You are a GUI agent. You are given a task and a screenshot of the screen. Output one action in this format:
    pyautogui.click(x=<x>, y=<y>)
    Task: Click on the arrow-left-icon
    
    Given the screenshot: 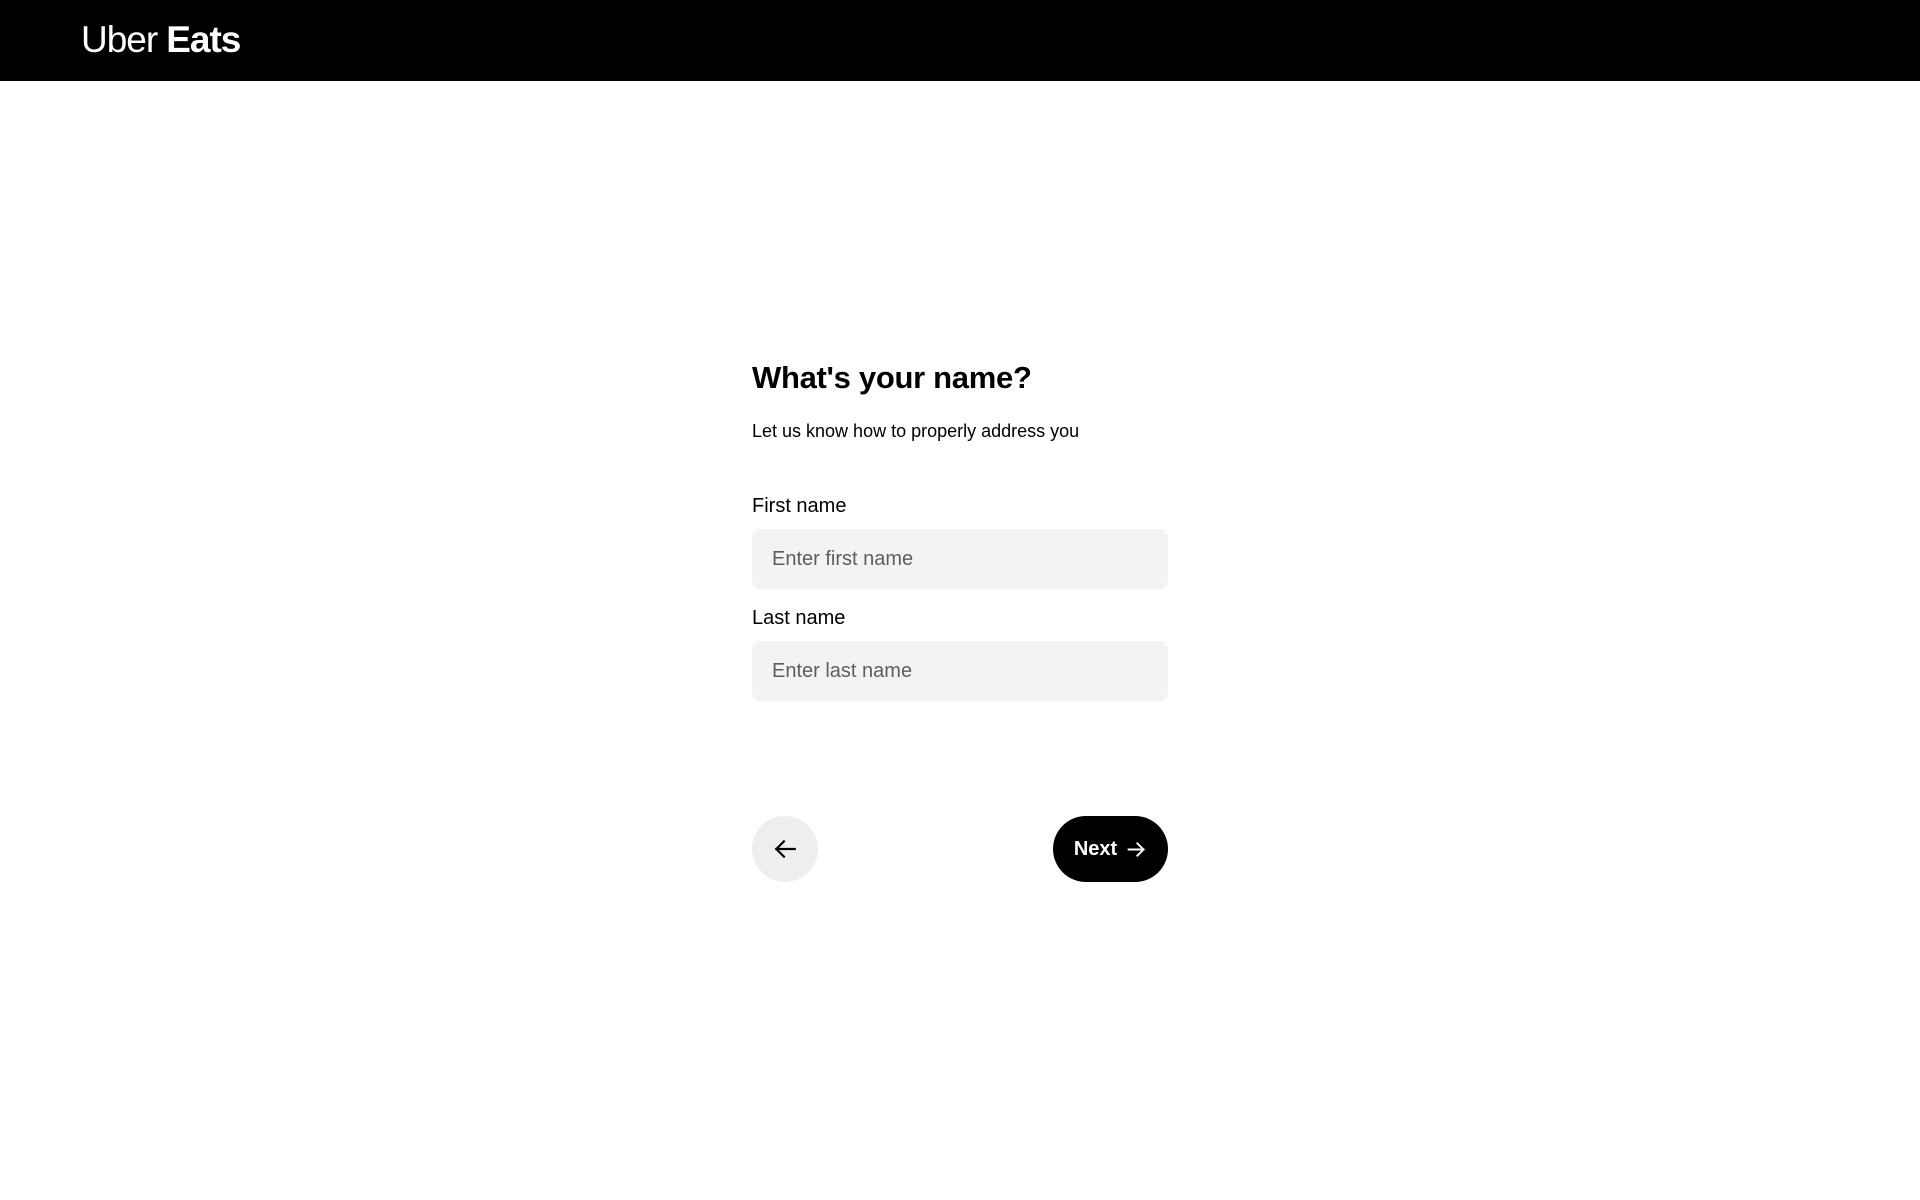 What is the action you would take?
    pyautogui.click(x=785, y=849)
    